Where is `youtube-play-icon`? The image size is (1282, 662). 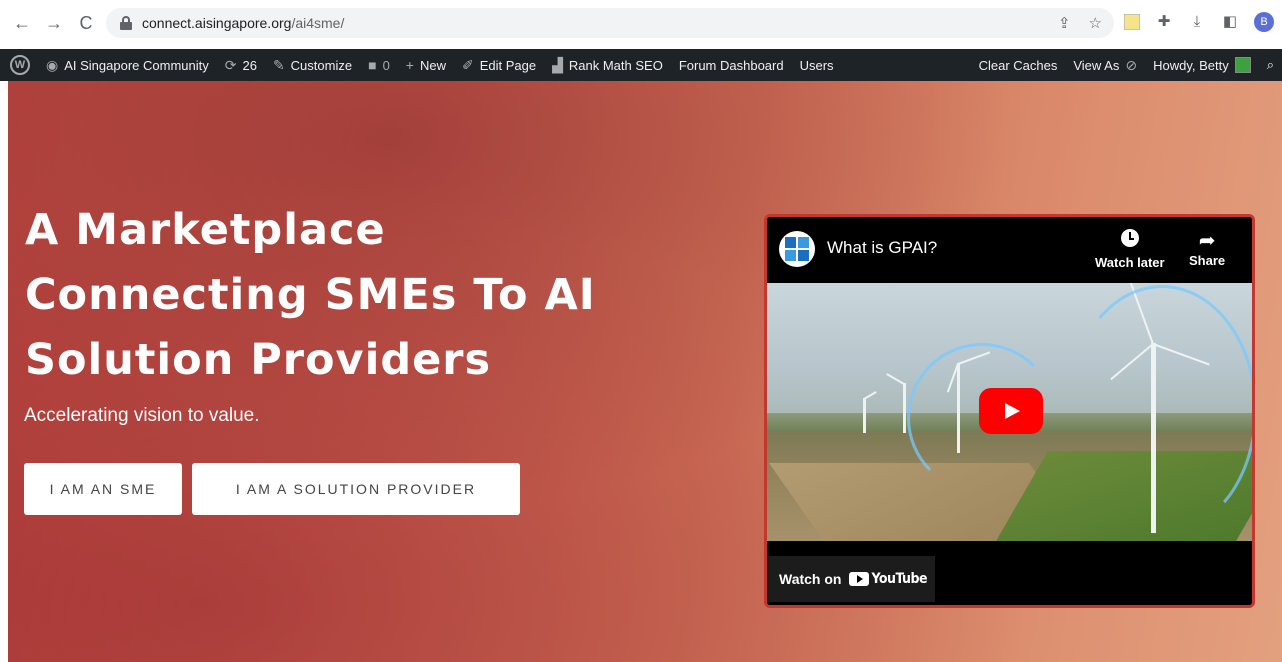 youtube-play-icon is located at coordinates (859, 579).